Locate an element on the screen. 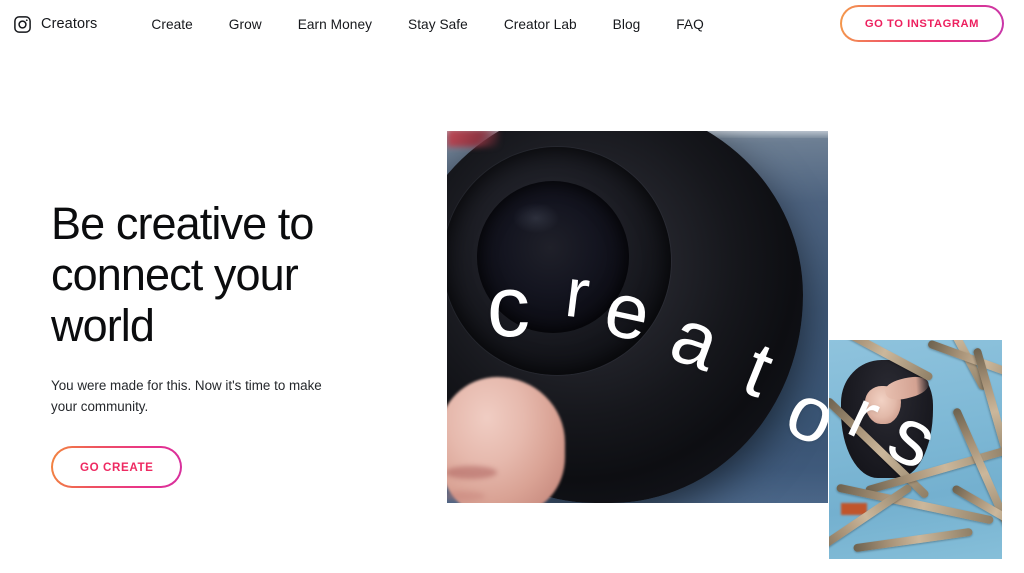 This screenshot has height=573, width=1024. go-to-instagram-button-inner: GO TO INSTAGRAM is located at coordinates (921, 23).